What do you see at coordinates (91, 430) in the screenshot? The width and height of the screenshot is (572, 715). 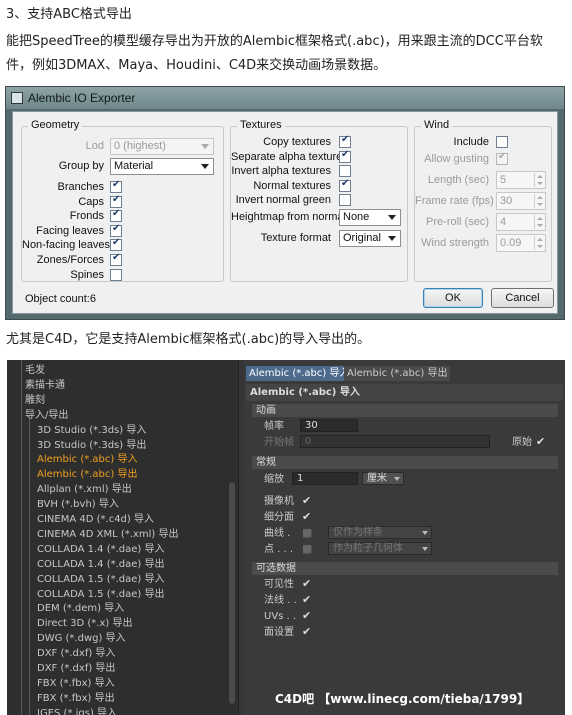 I see `tree-item: 3D Studio (*.3ds) 导入` at bounding box center [91, 430].